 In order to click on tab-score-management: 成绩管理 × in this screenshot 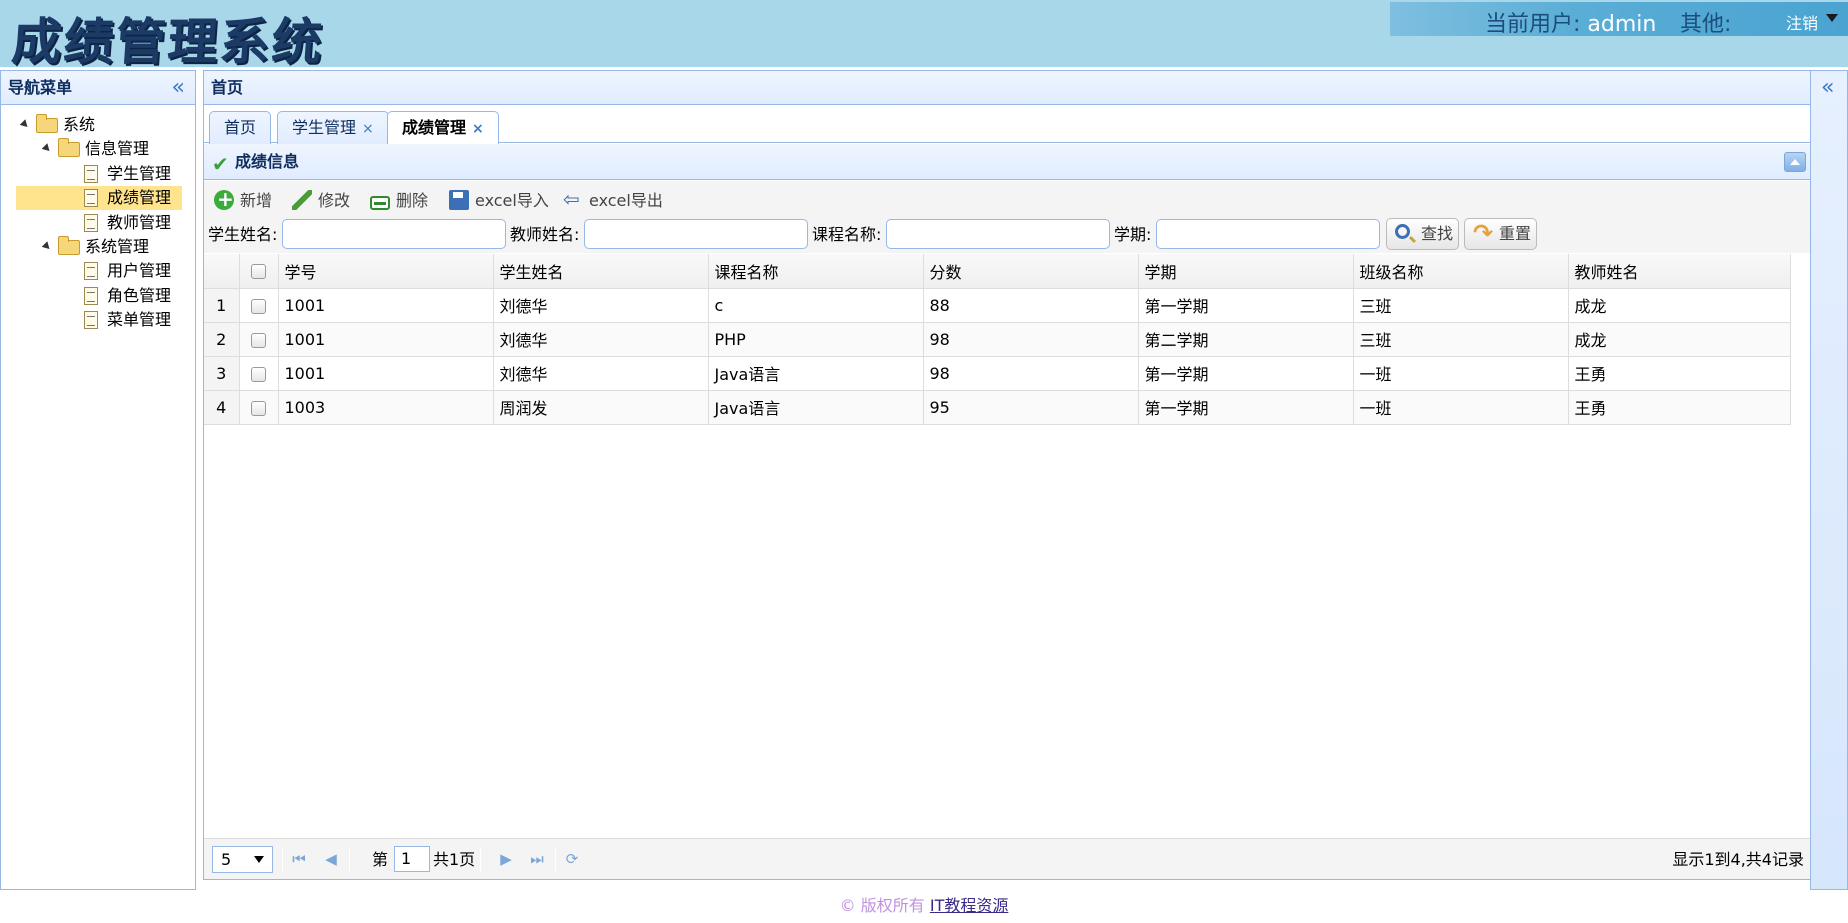, I will do `click(443, 128)`.